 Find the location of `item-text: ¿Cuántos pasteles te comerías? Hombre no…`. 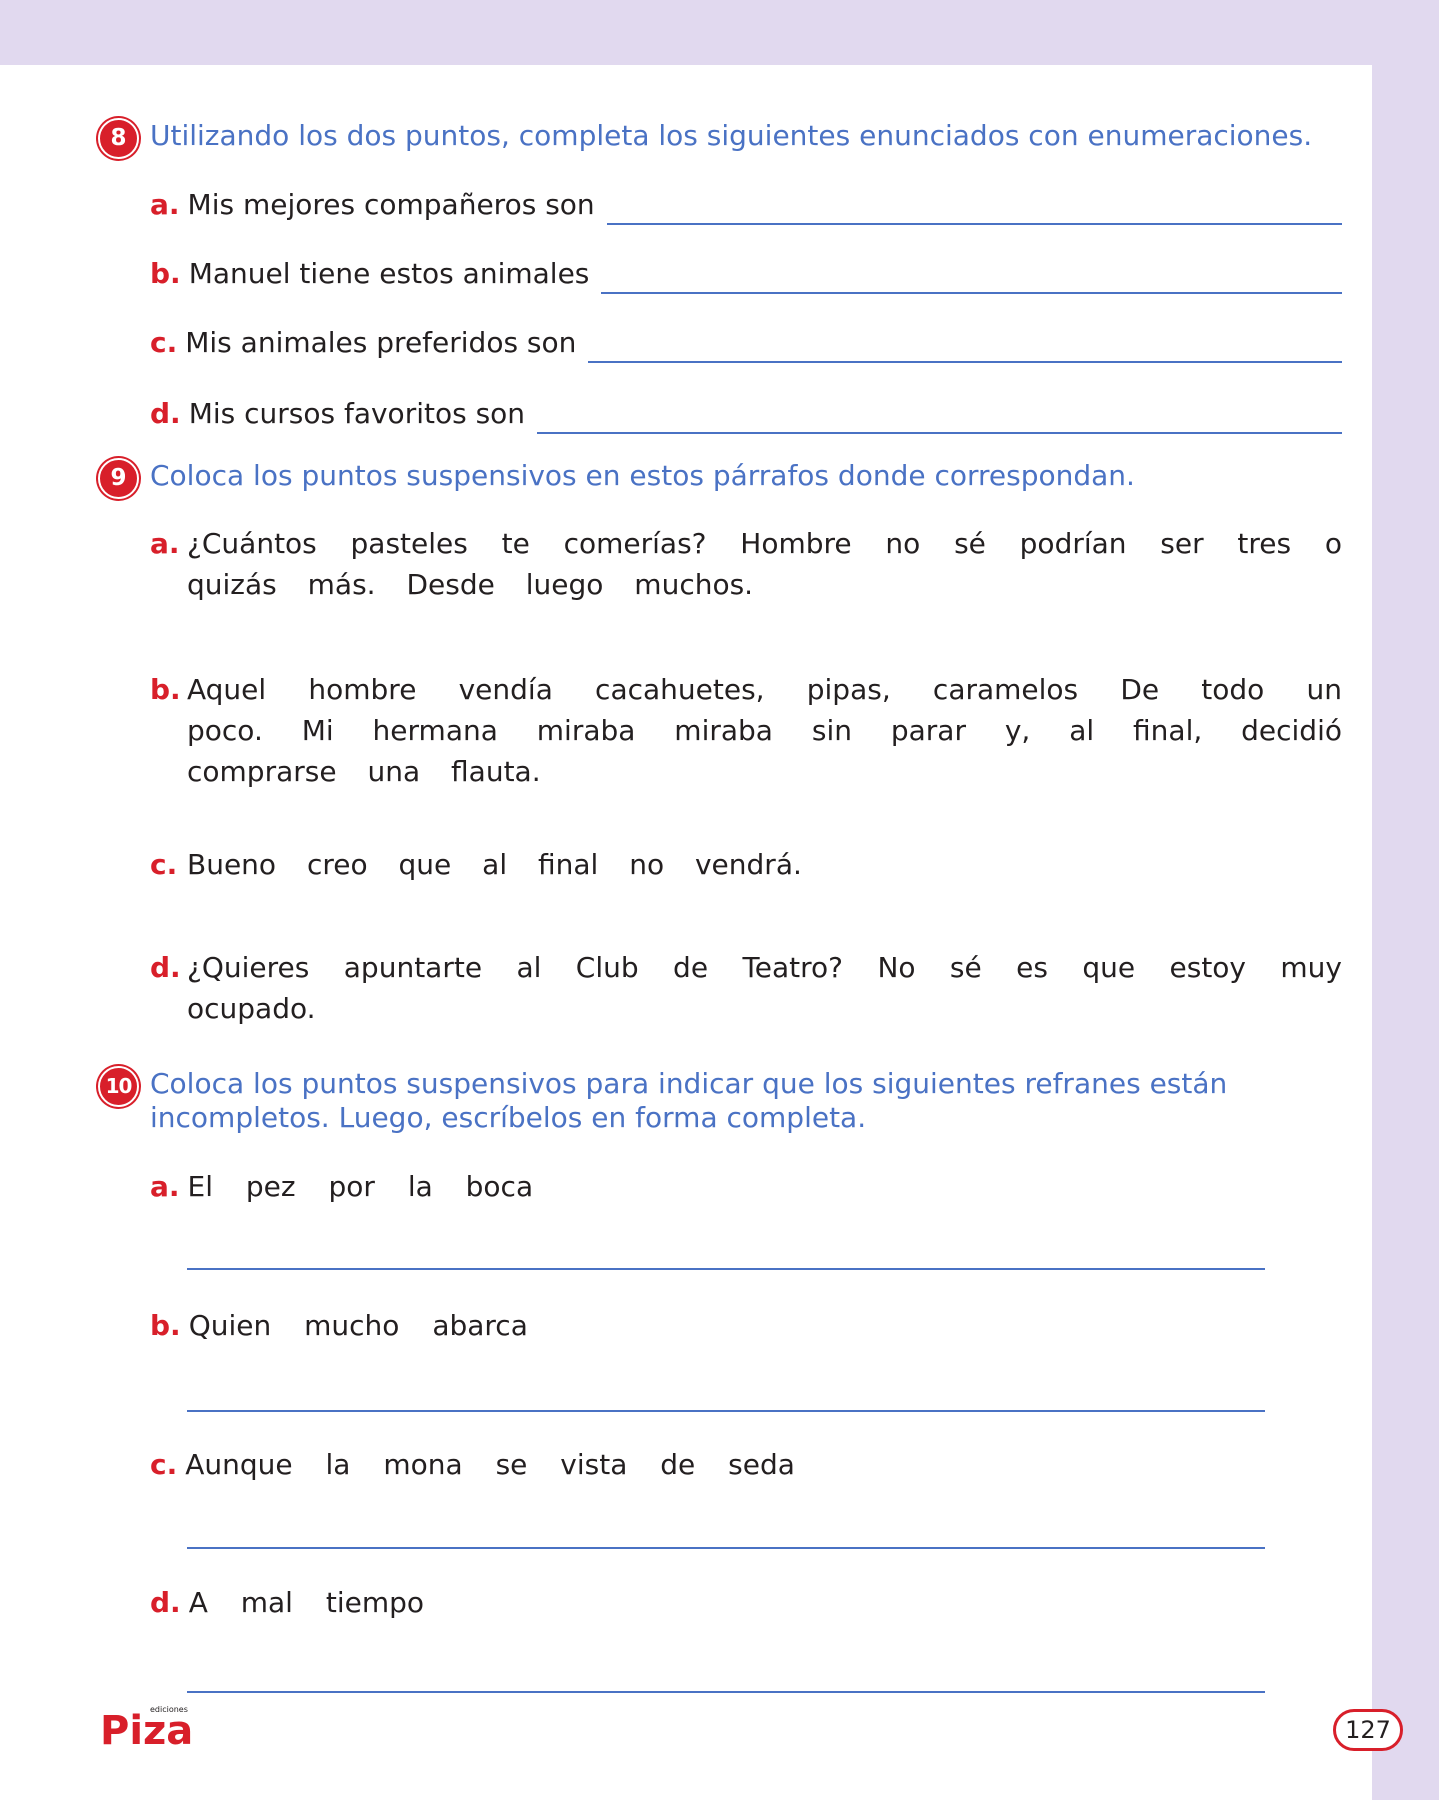

item-text: ¿Cuántos pasteles te comerías? Hombre no… is located at coordinates (764, 564).